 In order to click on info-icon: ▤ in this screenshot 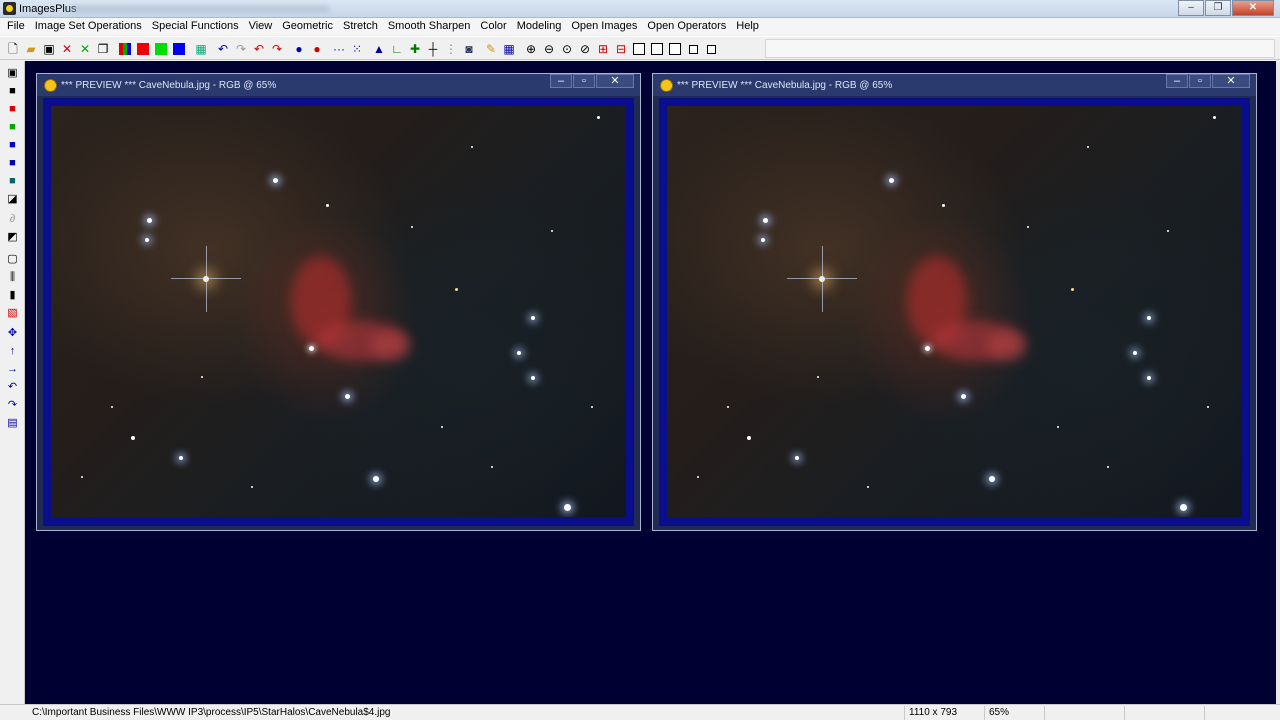, I will do `click(12, 423)`.